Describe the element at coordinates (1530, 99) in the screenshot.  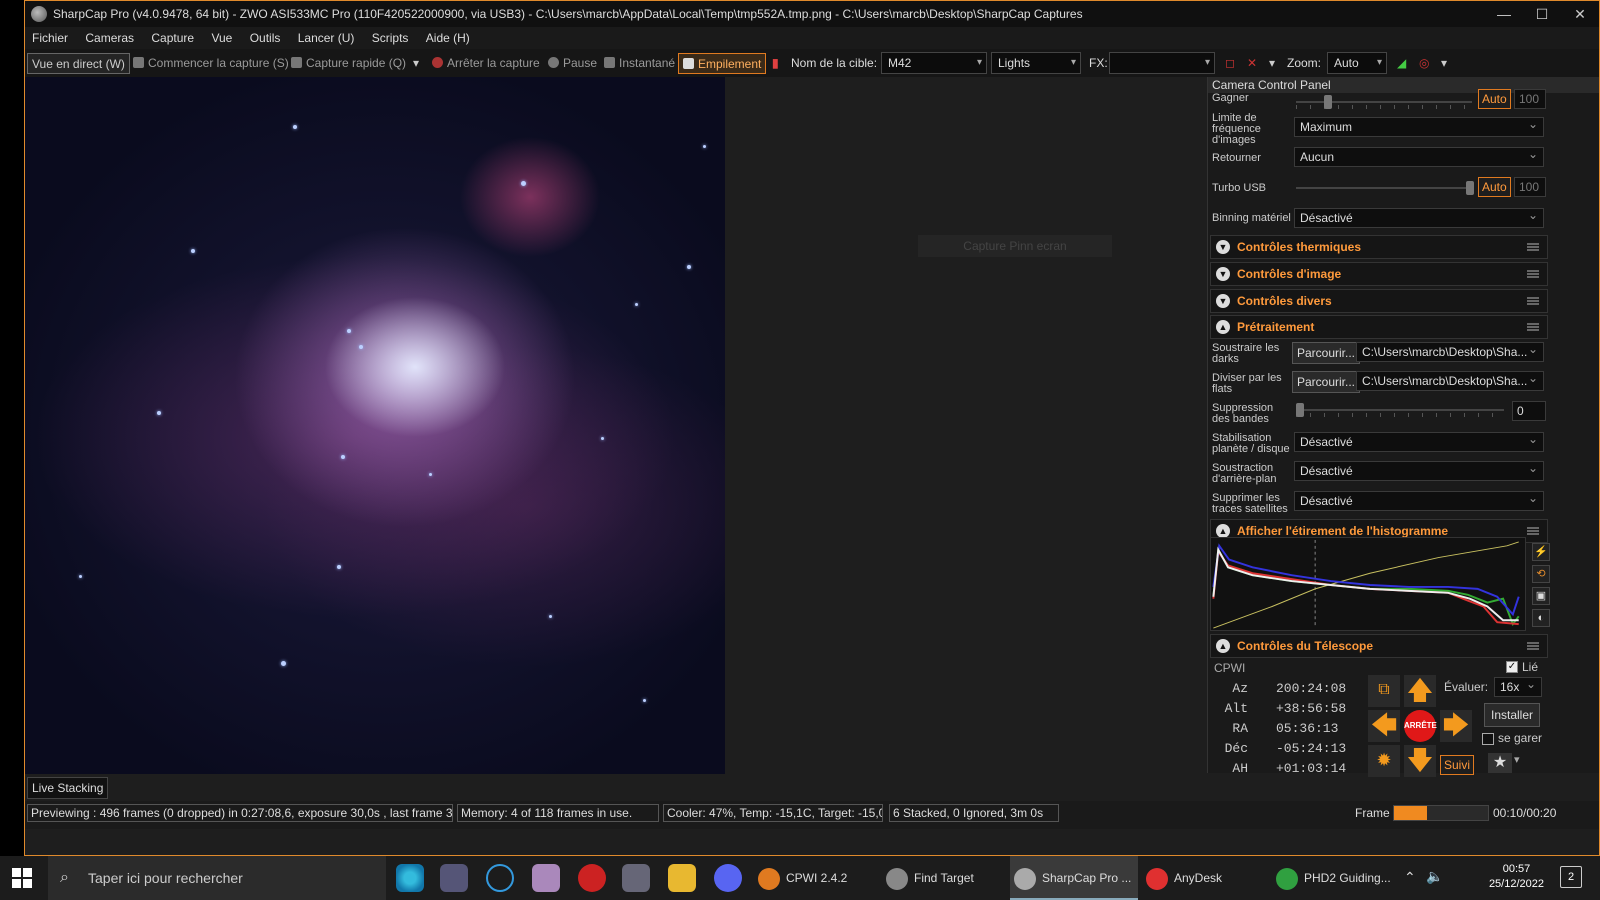
I see `gain-value: 100` at that location.